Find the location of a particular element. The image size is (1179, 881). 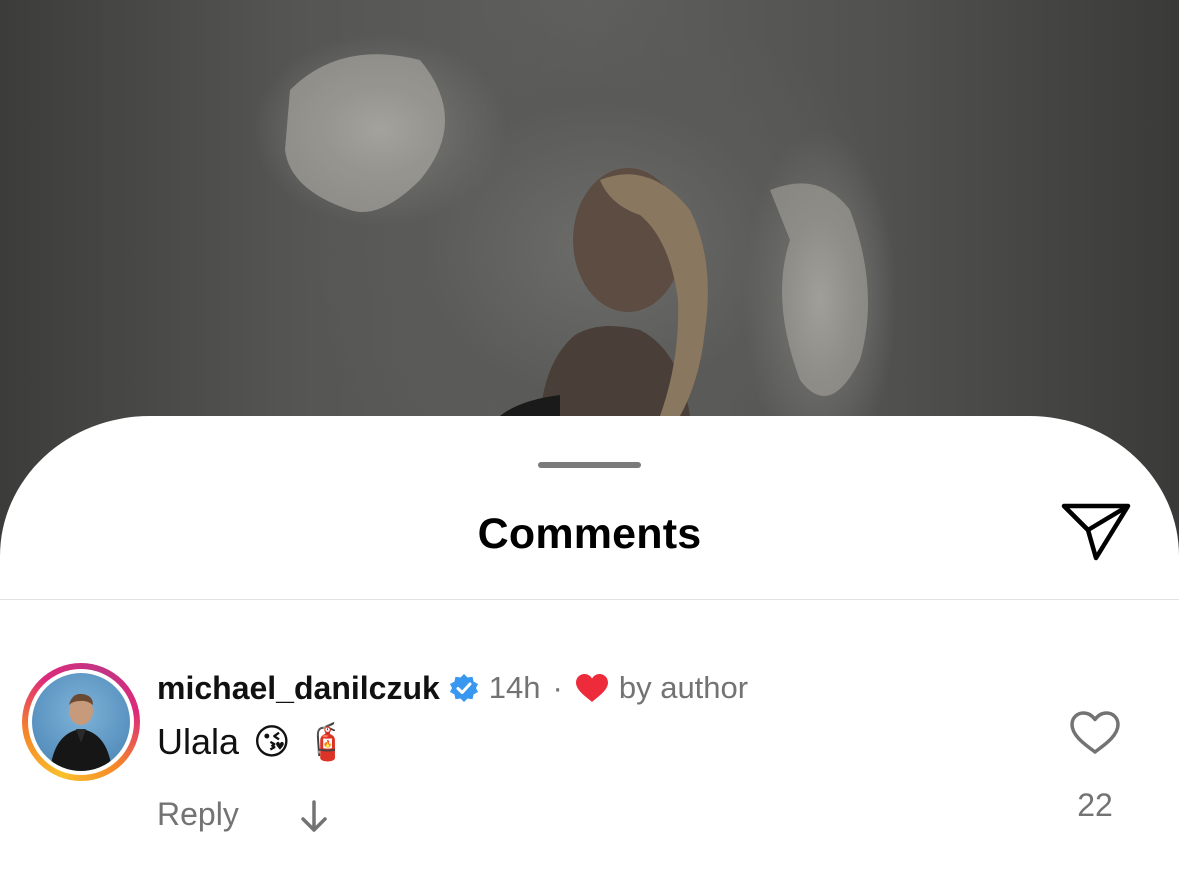

avatar-story-ring is located at coordinates (81, 722).